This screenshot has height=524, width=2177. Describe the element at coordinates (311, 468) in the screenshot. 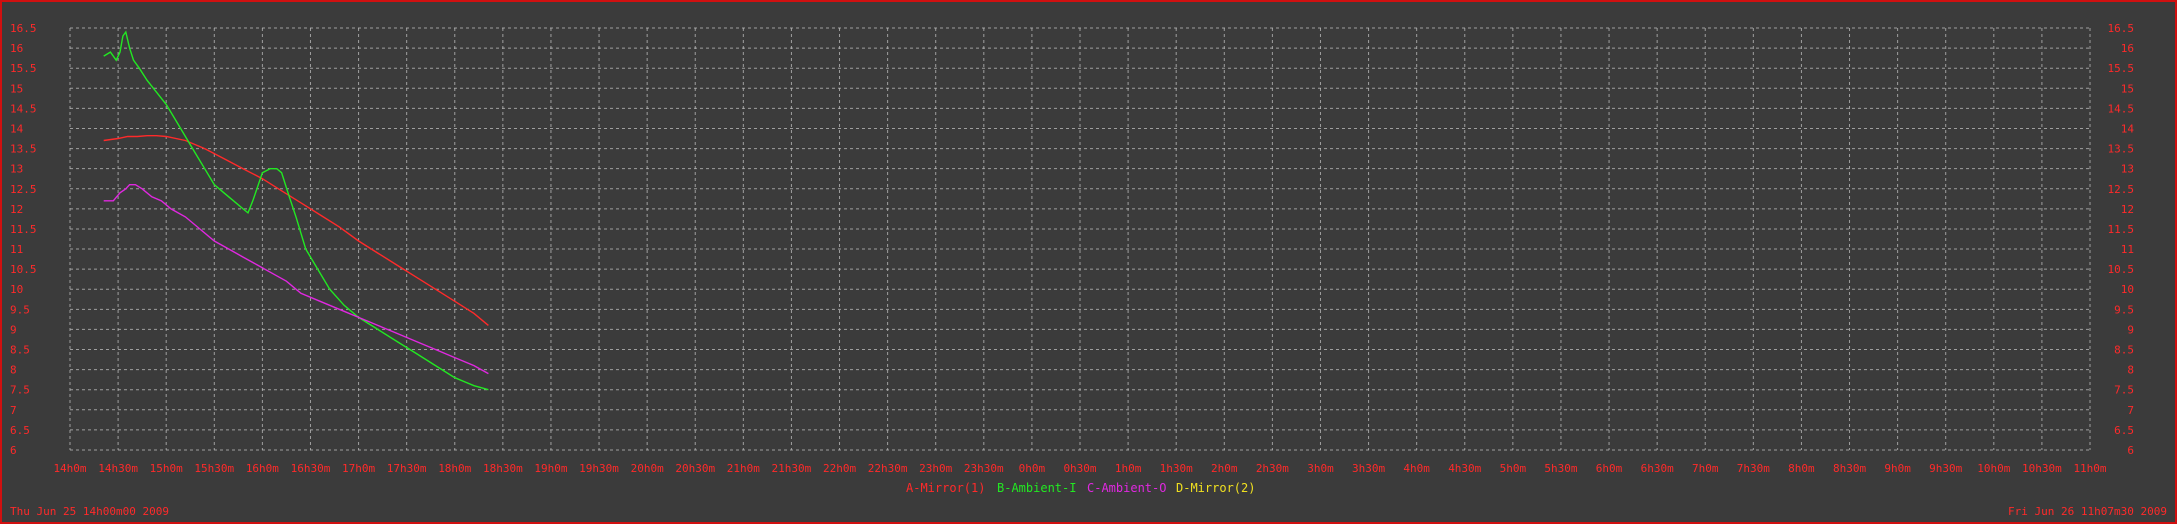

I see `x-tick-label: 16h30m` at that location.